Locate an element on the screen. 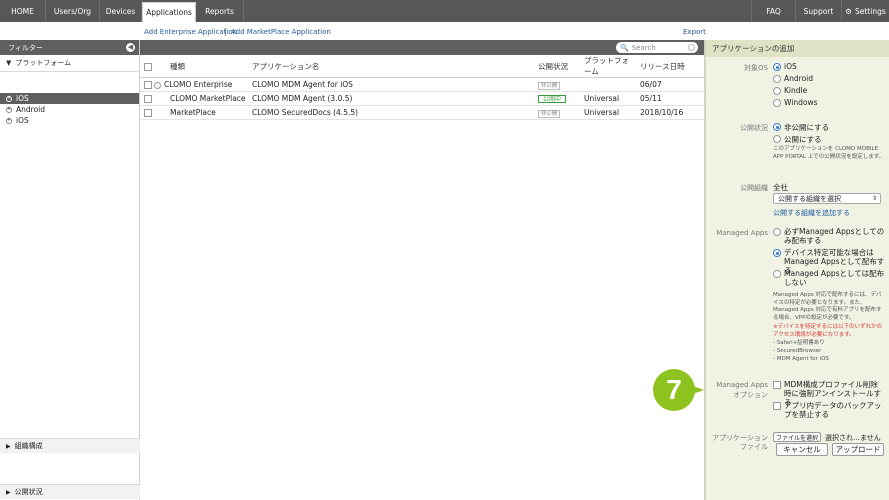  select-all-checkbox is located at coordinates (148, 66).